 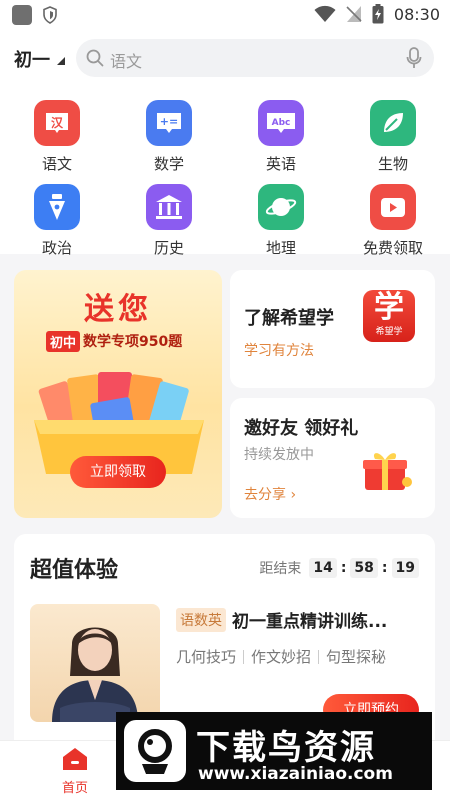 What do you see at coordinates (74, 788) in the screenshot?
I see `tab-home-label: 首页` at bounding box center [74, 788].